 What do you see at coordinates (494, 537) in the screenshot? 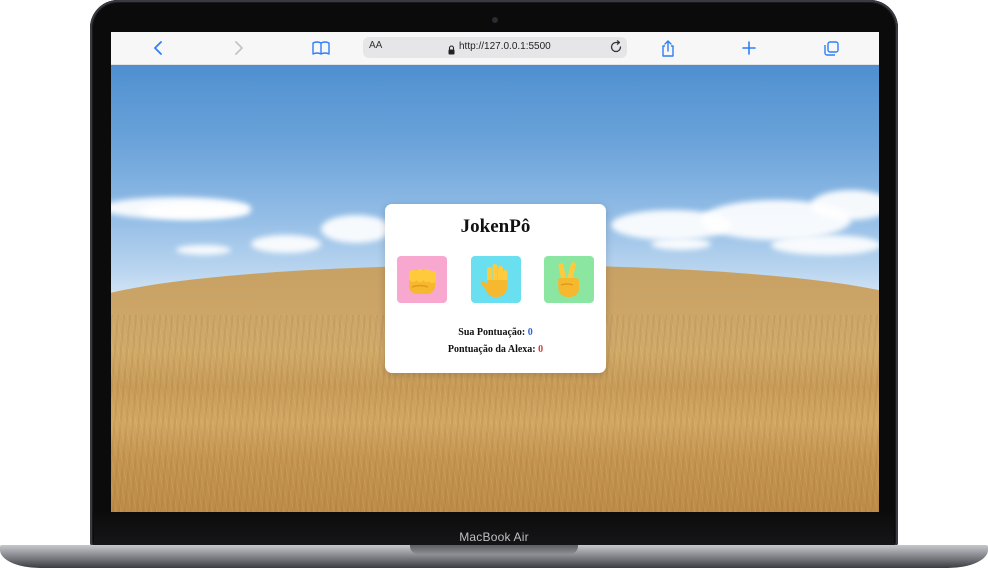
I see `model-label: MacBook Air` at bounding box center [494, 537].